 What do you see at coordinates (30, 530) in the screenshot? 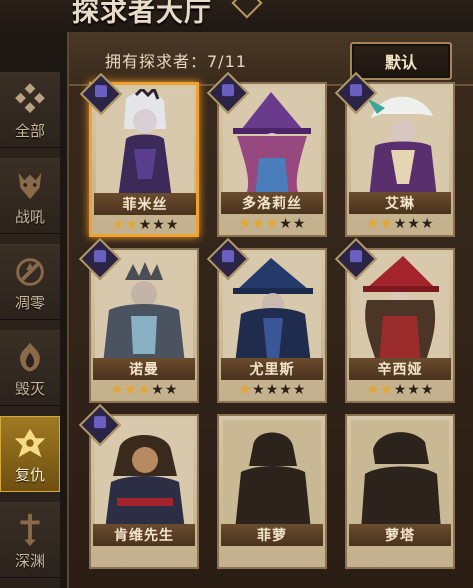
I see `abyss-icon` at bounding box center [30, 530].